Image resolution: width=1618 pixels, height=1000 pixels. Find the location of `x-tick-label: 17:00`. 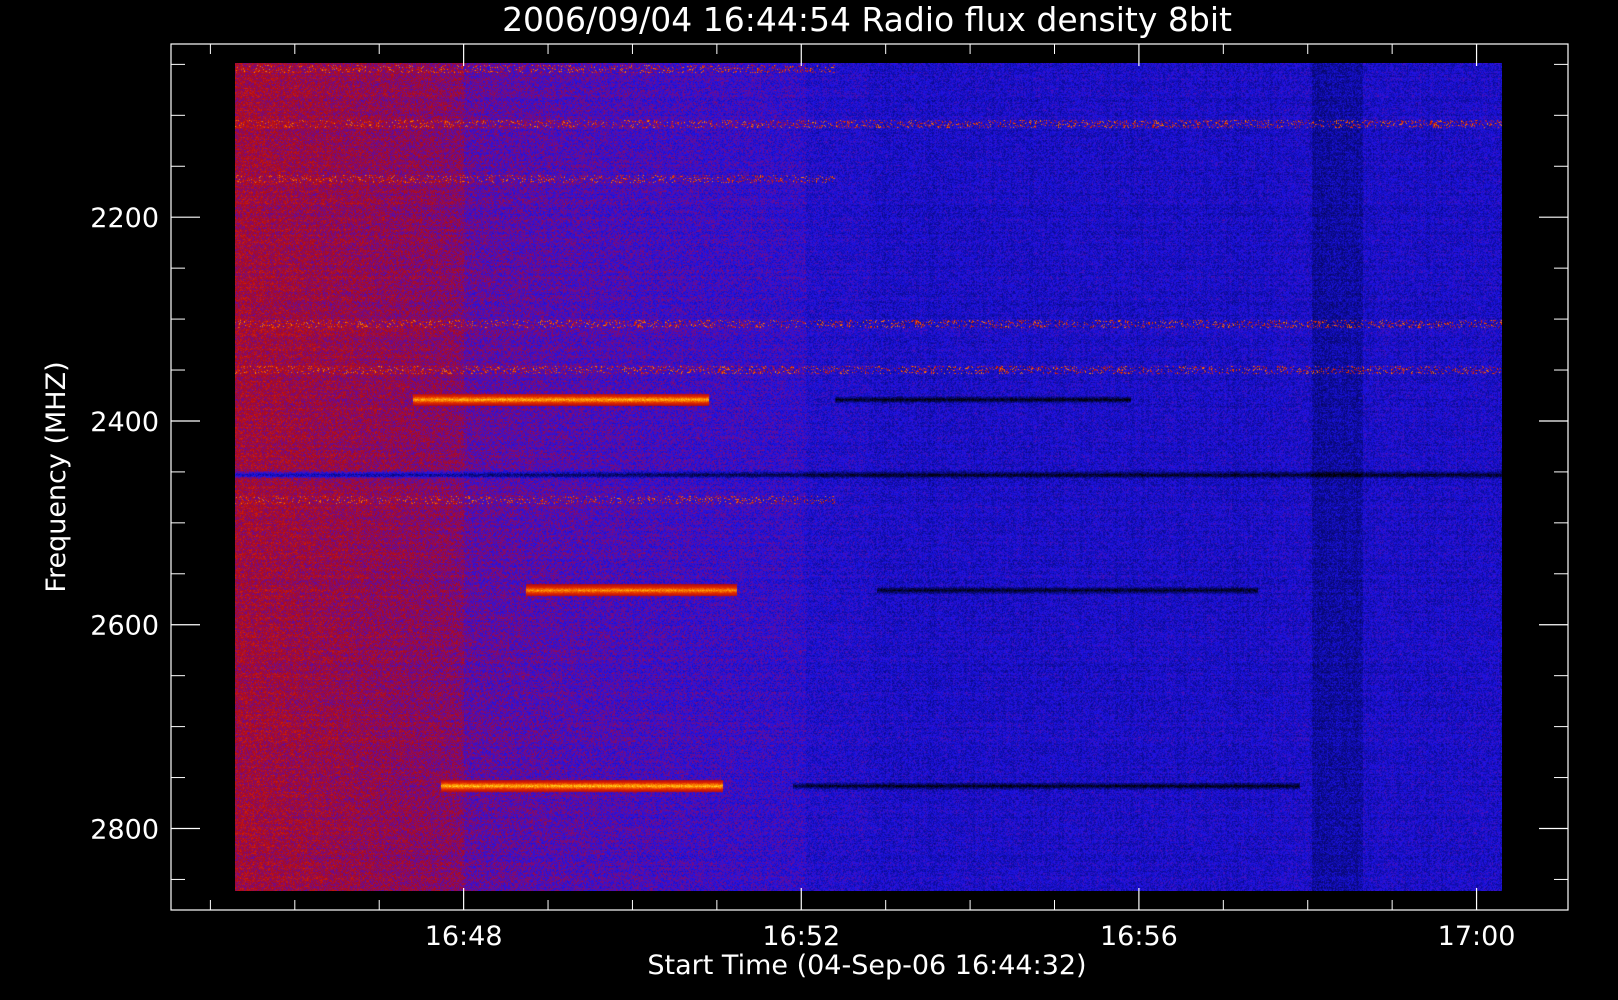

x-tick-label: 17:00 is located at coordinates (1477, 936).